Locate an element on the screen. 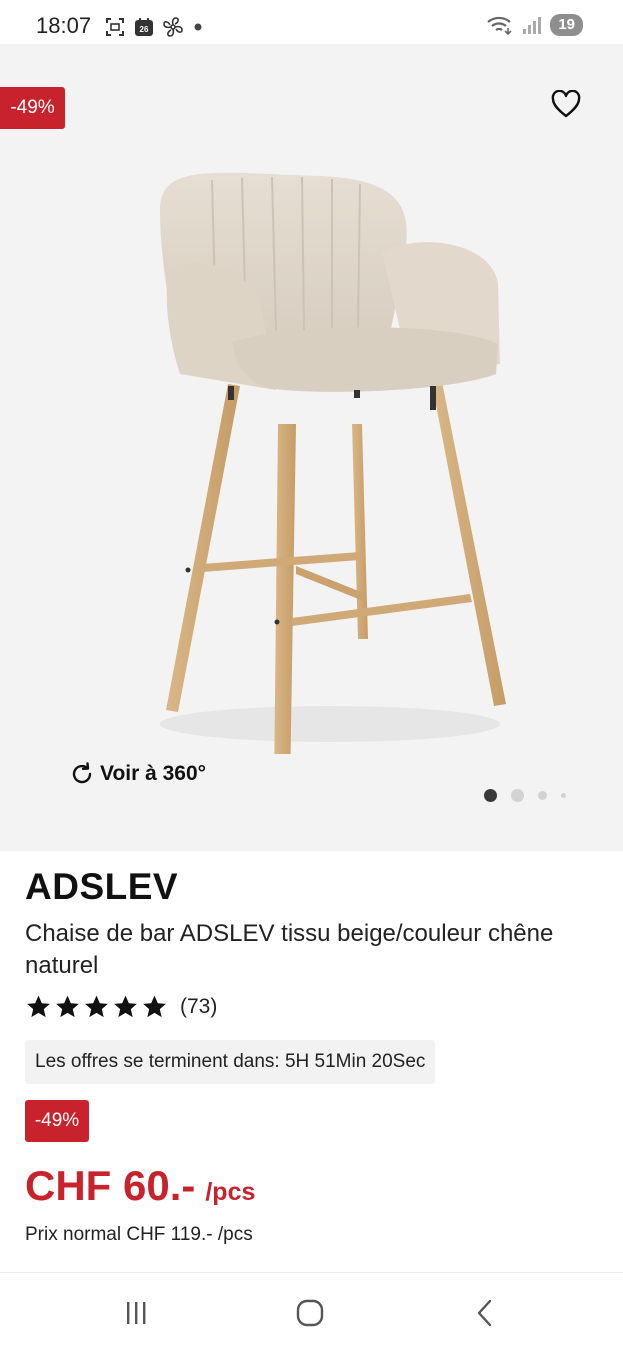 This screenshot has width=623, height=1350. view-360-label: Voir à 360° is located at coordinates (153, 773).